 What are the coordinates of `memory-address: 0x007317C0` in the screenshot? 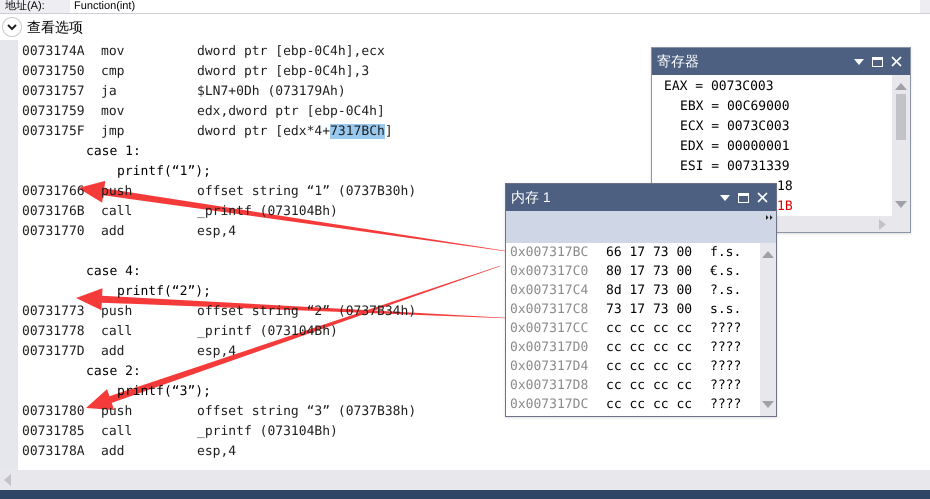 It's located at (550, 271).